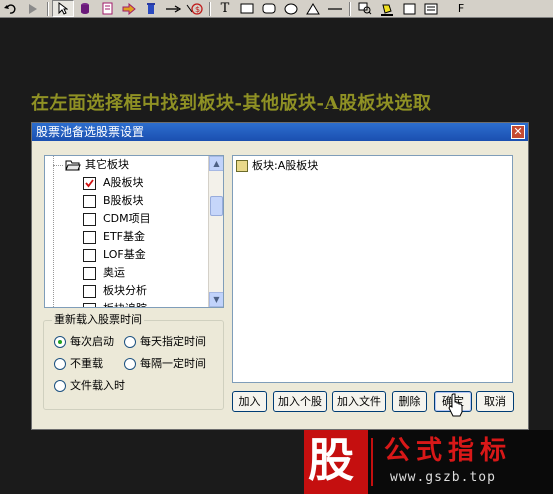 This screenshot has height=494, width=553. I want to click on folder-open-icon, so click(73, 165).